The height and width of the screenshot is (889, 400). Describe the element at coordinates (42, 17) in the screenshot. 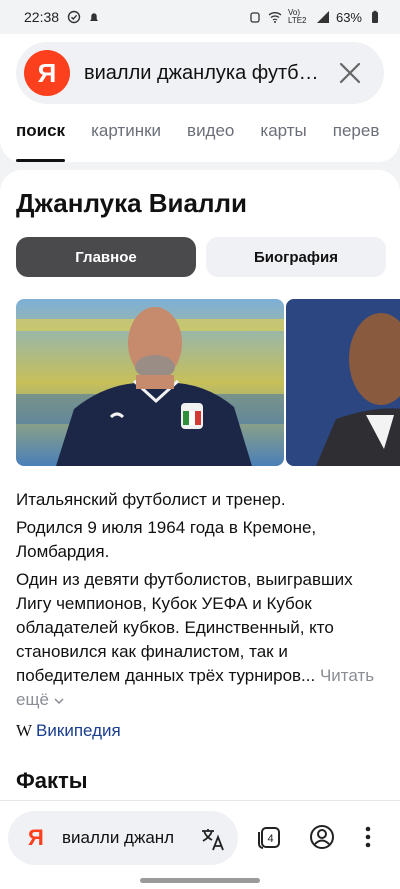

I see `status-time: 22:38` at that location.